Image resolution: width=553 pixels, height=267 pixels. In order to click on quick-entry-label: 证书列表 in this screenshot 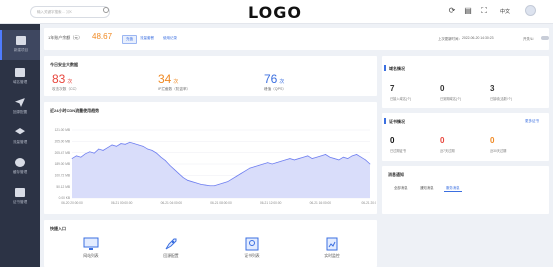, I will do `click(252, 256)`.